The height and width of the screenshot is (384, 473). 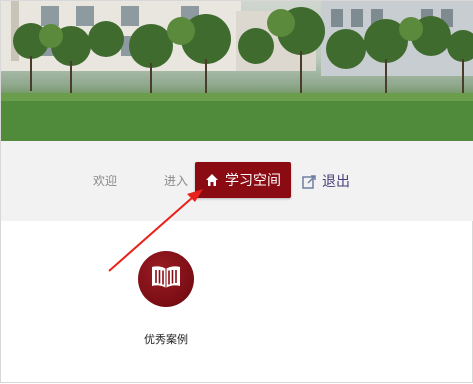 I want to click on excellent-cases-button, so click(x=166, y=279).